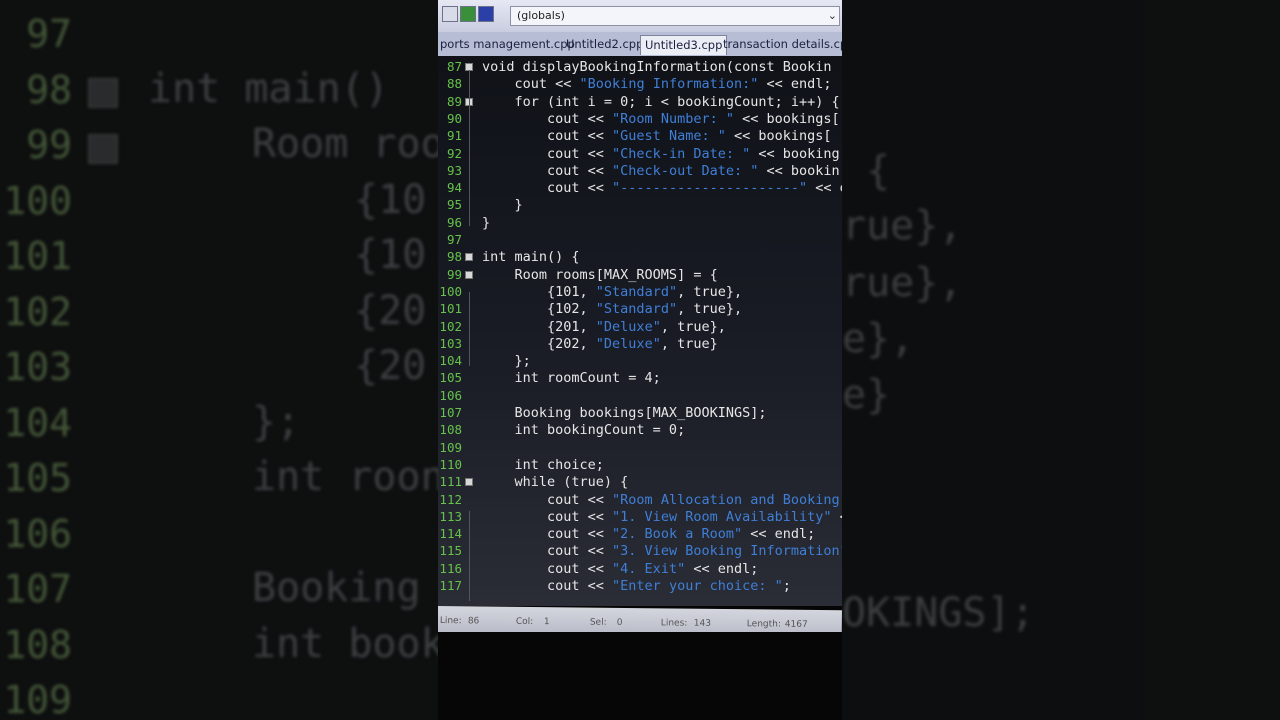  Describe the element at coordinates (450, 14) in the screenshot. I see `toolbar-button-icon` at that location.